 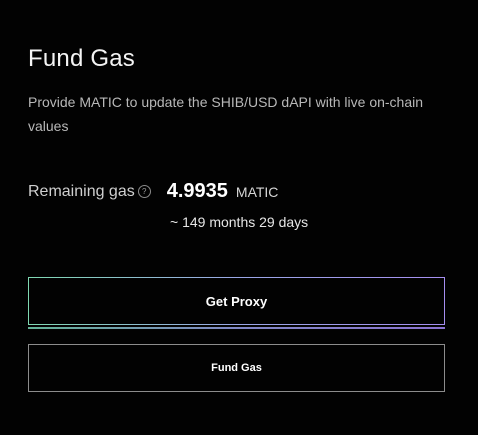 What do you see at coordinates (81, 191) in the screenshot?
I see `remaining-gas-label: Remaining gas` at bounding box center [81, 191].